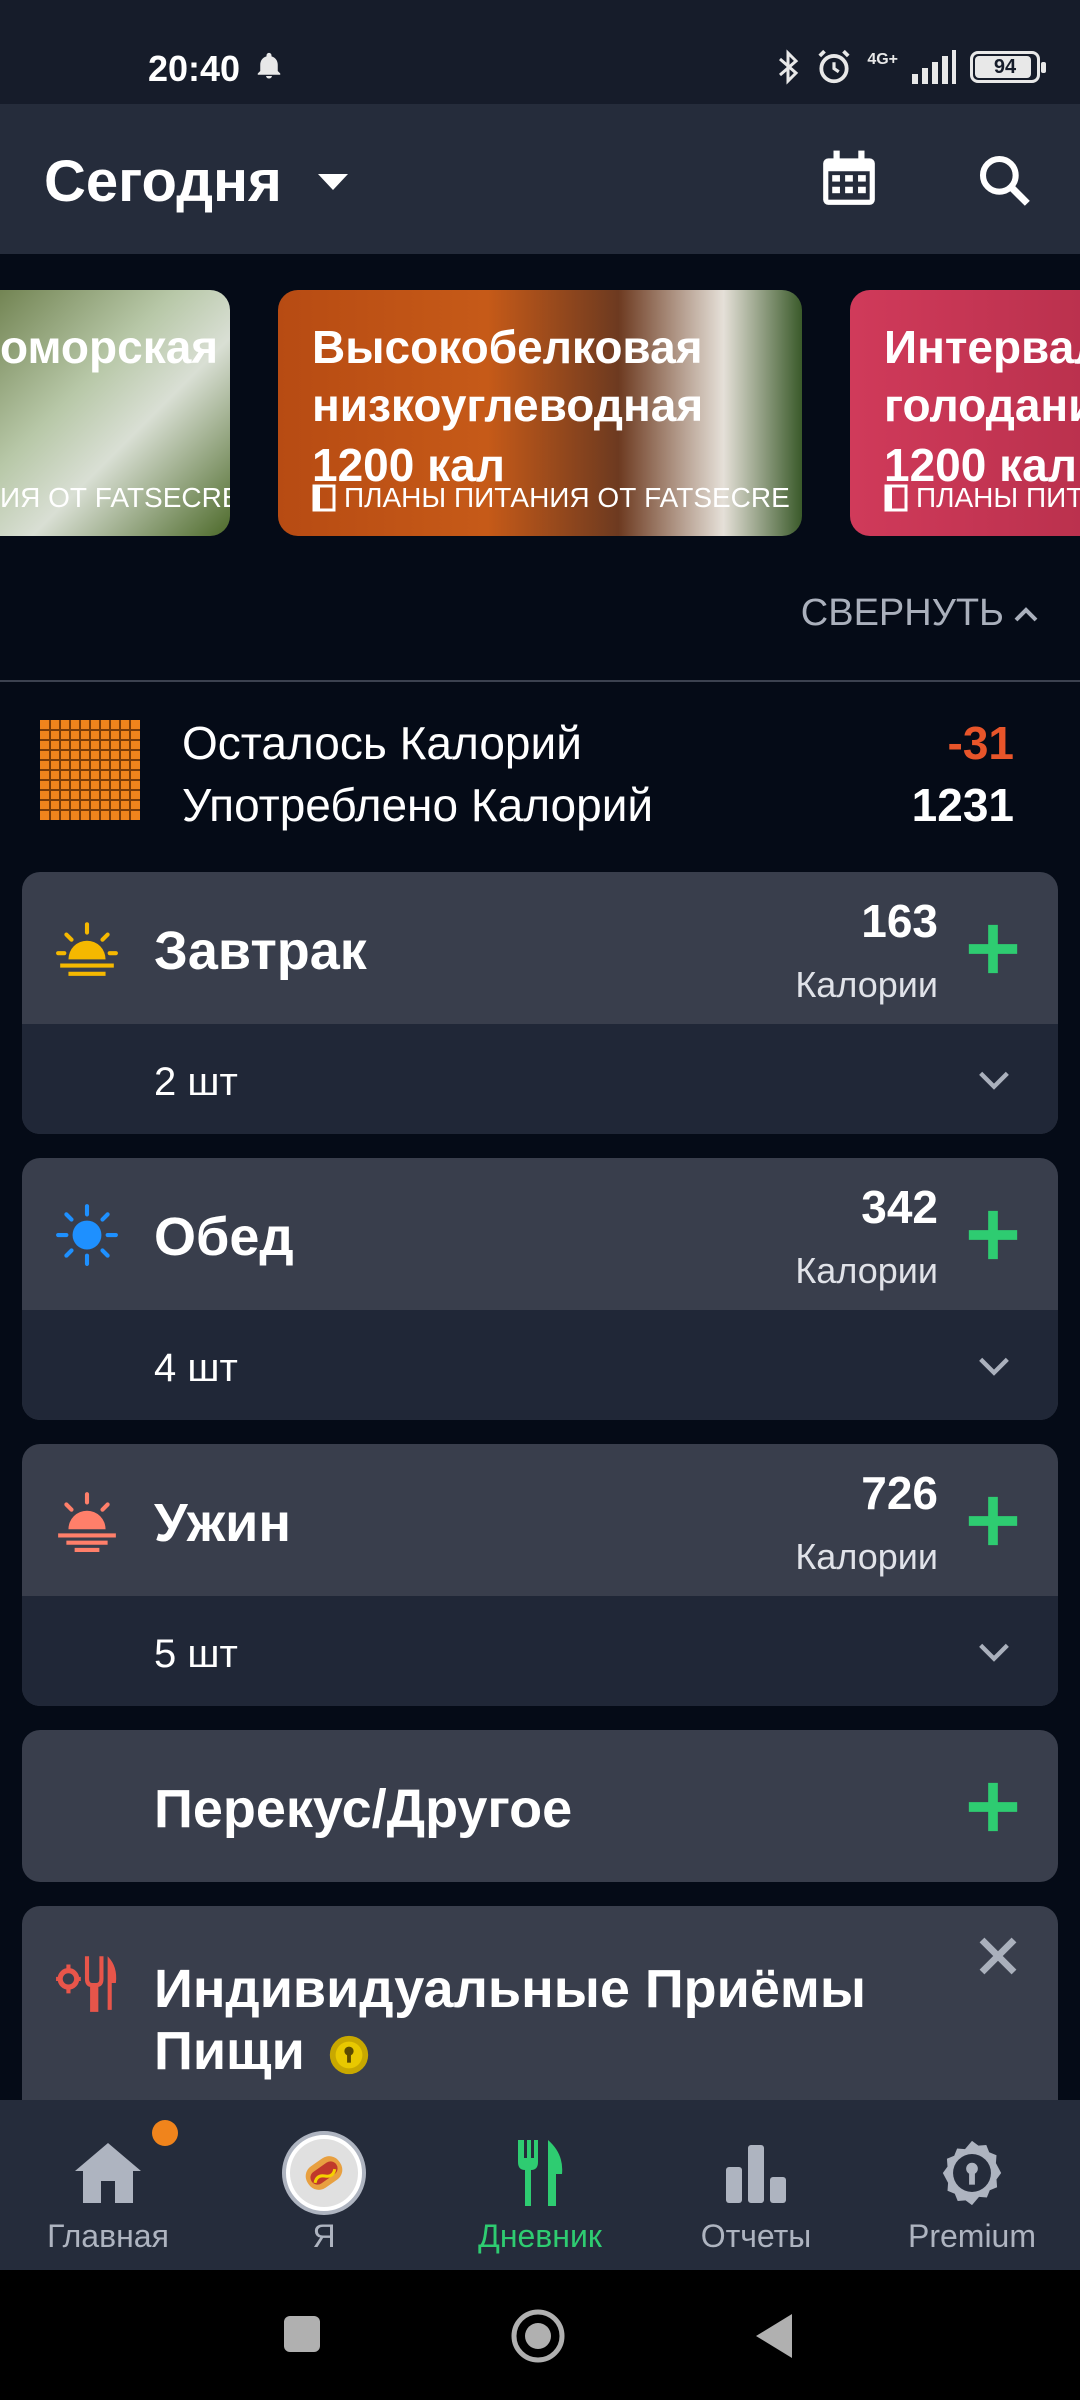 The image size is (1080, 2400). What do you see at coordinates (982, 347) in the screenshot?
I see `meal-plan-title-line1: Интервал` at bounding box center [982, 347].